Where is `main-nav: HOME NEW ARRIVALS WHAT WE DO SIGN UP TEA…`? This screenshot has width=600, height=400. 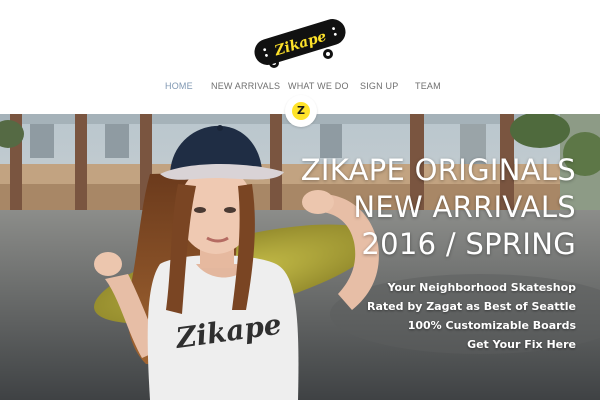 main-nav: HOME NEW ARRIVALS WHAT WE DO SIGN UP TEA… is located at coordinates (300, 88).